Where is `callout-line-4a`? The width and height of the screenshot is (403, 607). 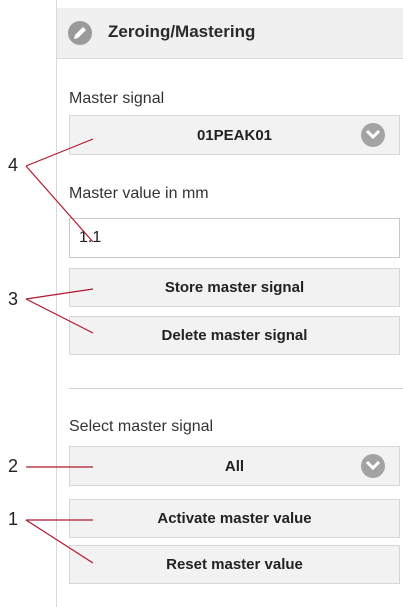
callout-line-4a is located at coordinates (59, 152).